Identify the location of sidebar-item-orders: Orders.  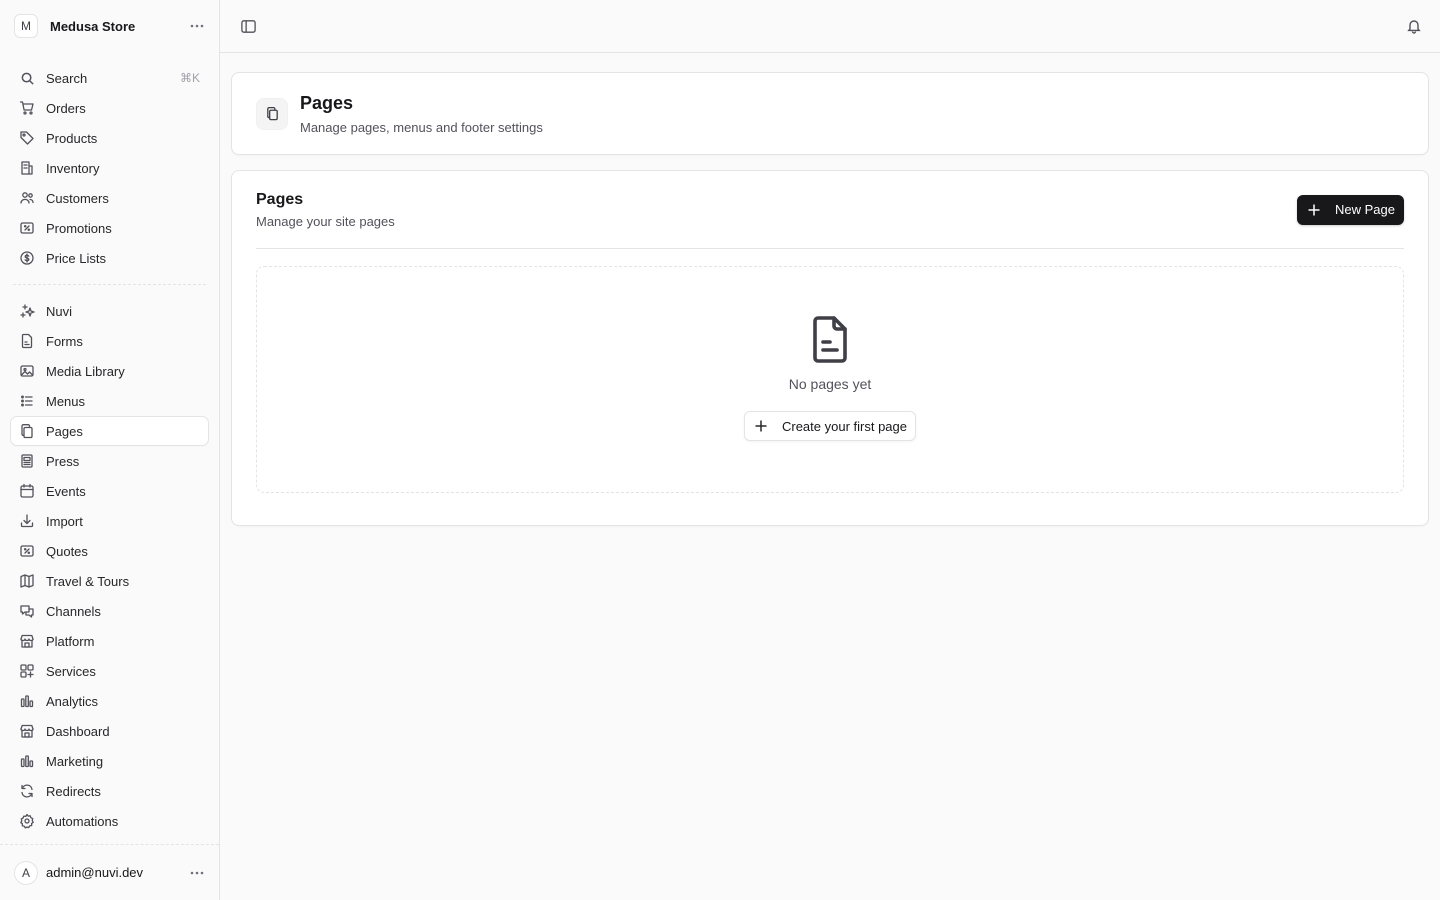
(109, 108).